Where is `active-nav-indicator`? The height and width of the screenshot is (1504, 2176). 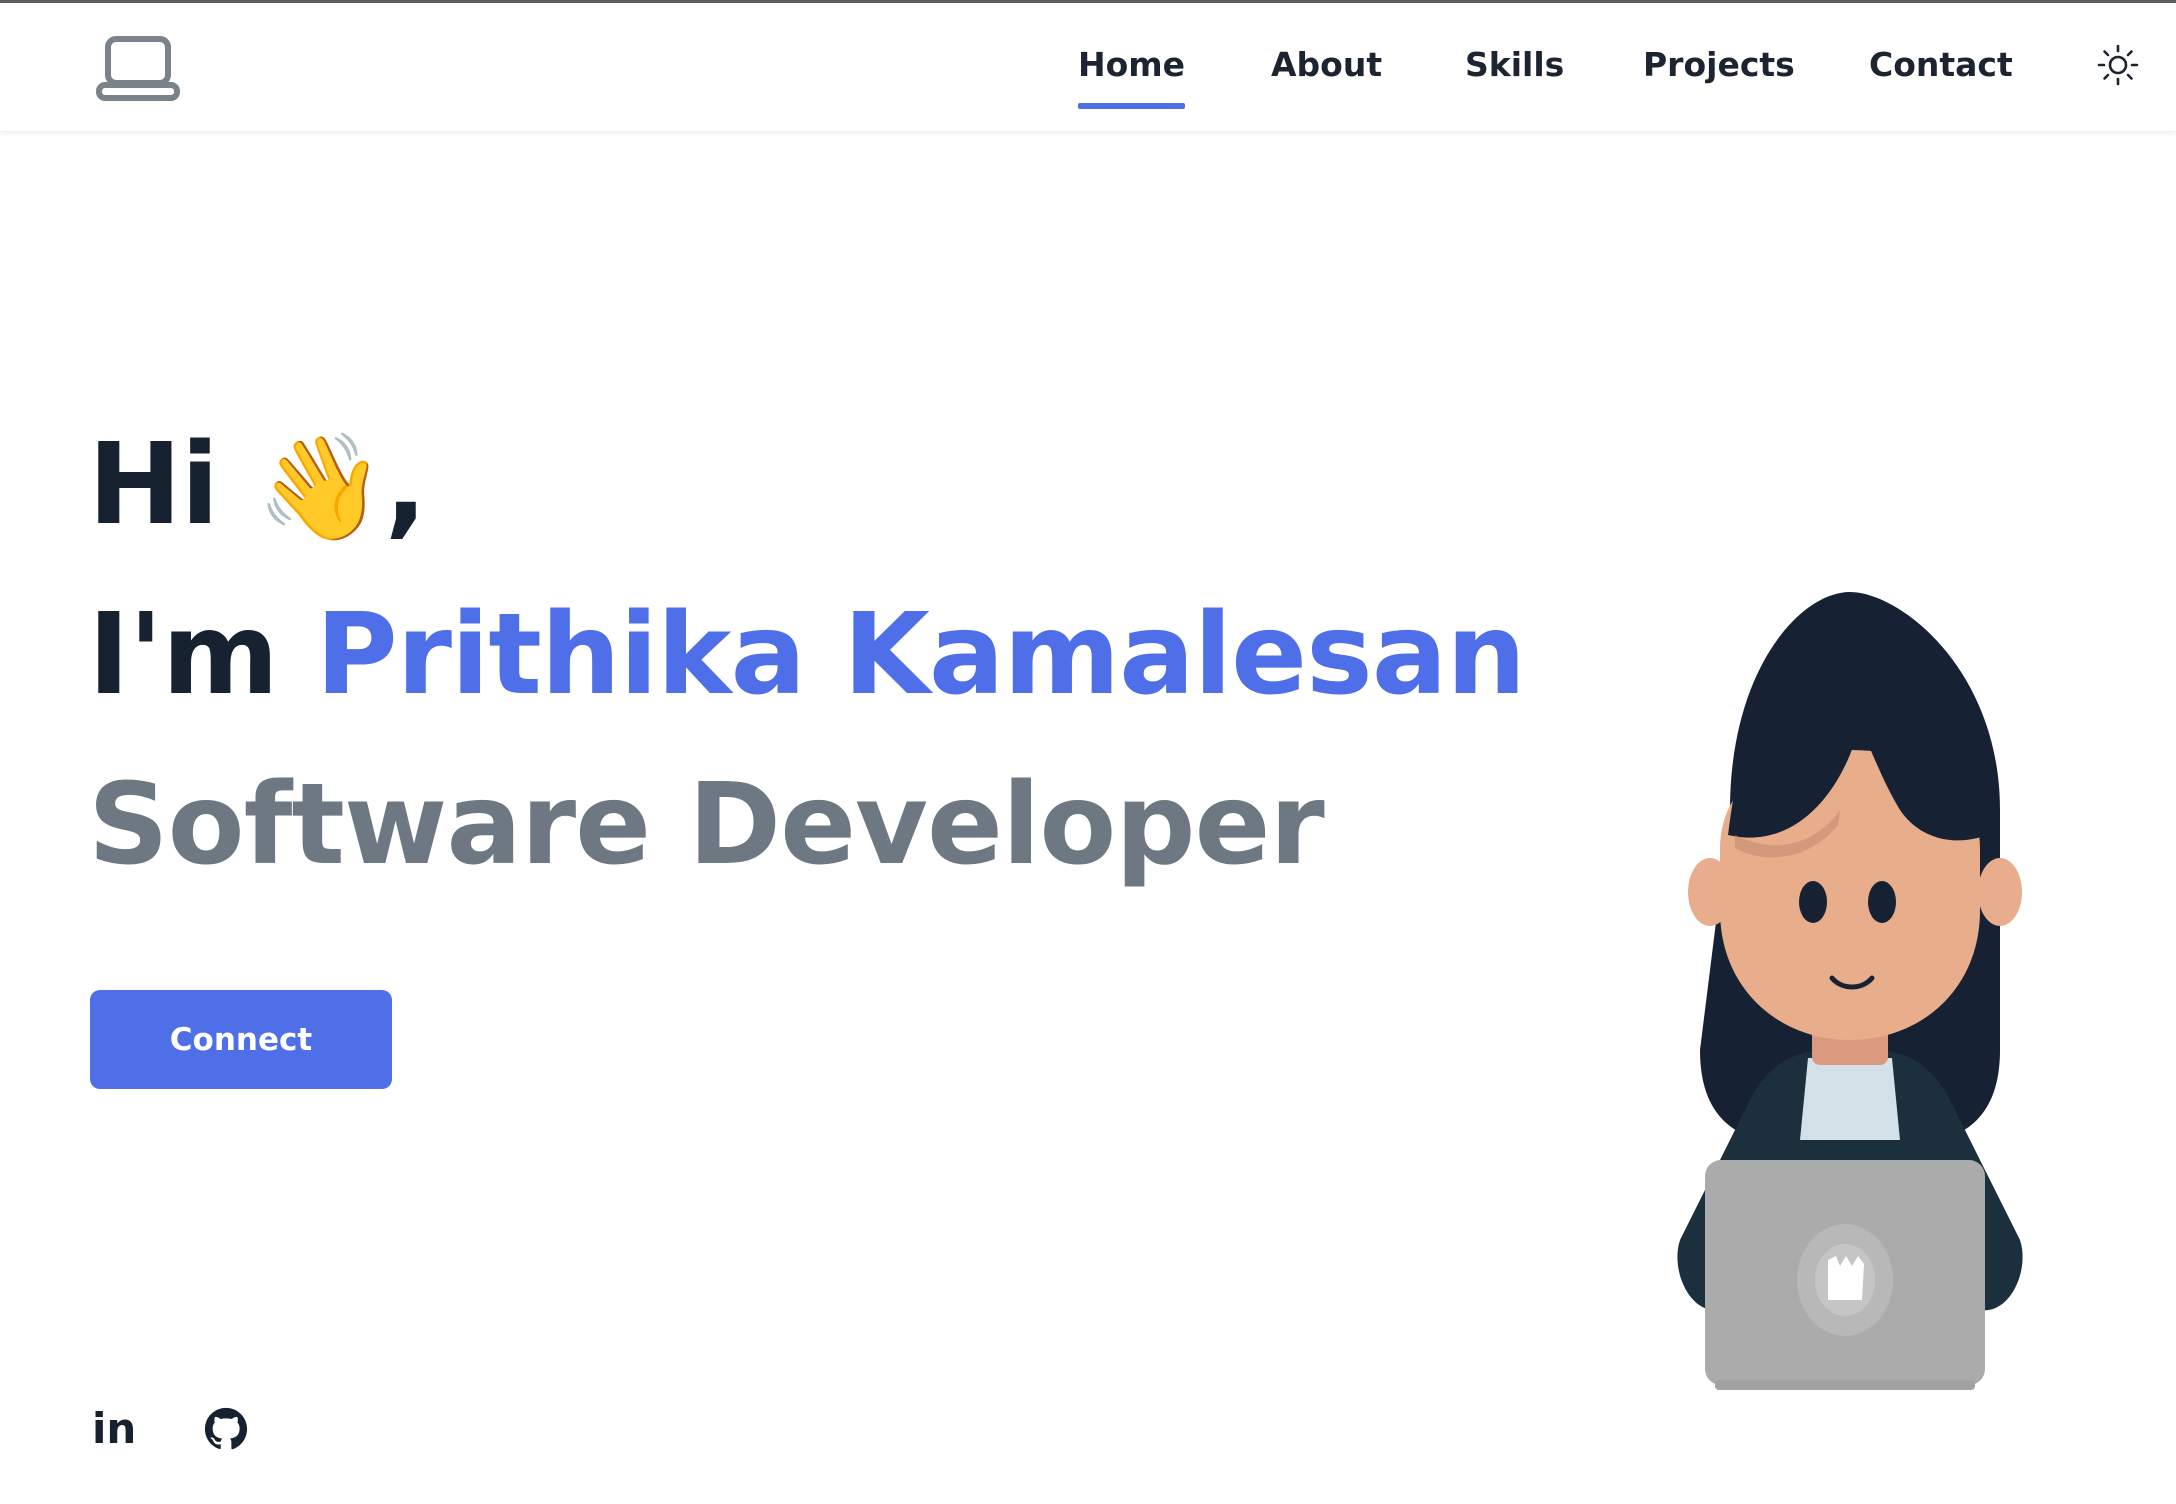
active-nav-indicator is located at coordinates (1132, 106).